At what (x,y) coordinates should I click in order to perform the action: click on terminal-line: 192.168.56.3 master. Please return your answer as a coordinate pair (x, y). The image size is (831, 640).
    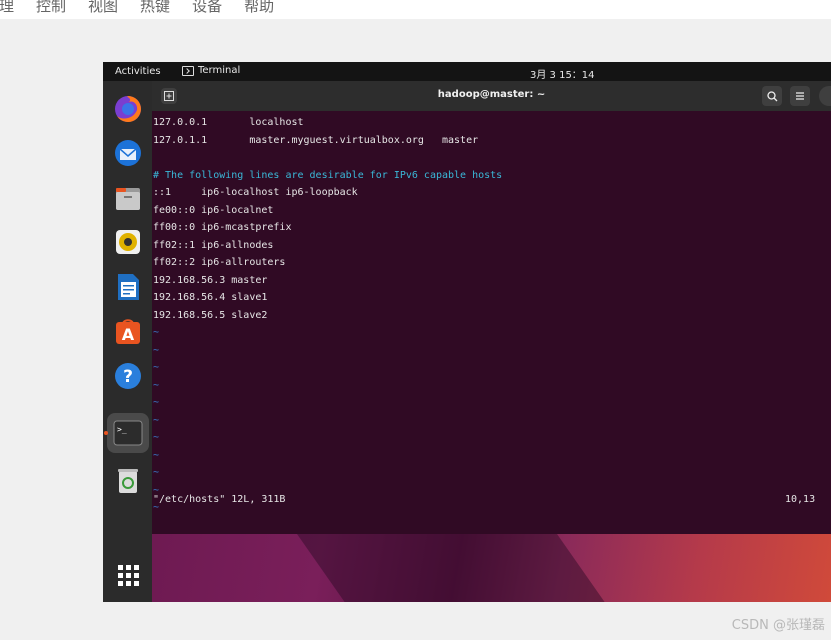
    Looking at the image, I should click on (210, 280).